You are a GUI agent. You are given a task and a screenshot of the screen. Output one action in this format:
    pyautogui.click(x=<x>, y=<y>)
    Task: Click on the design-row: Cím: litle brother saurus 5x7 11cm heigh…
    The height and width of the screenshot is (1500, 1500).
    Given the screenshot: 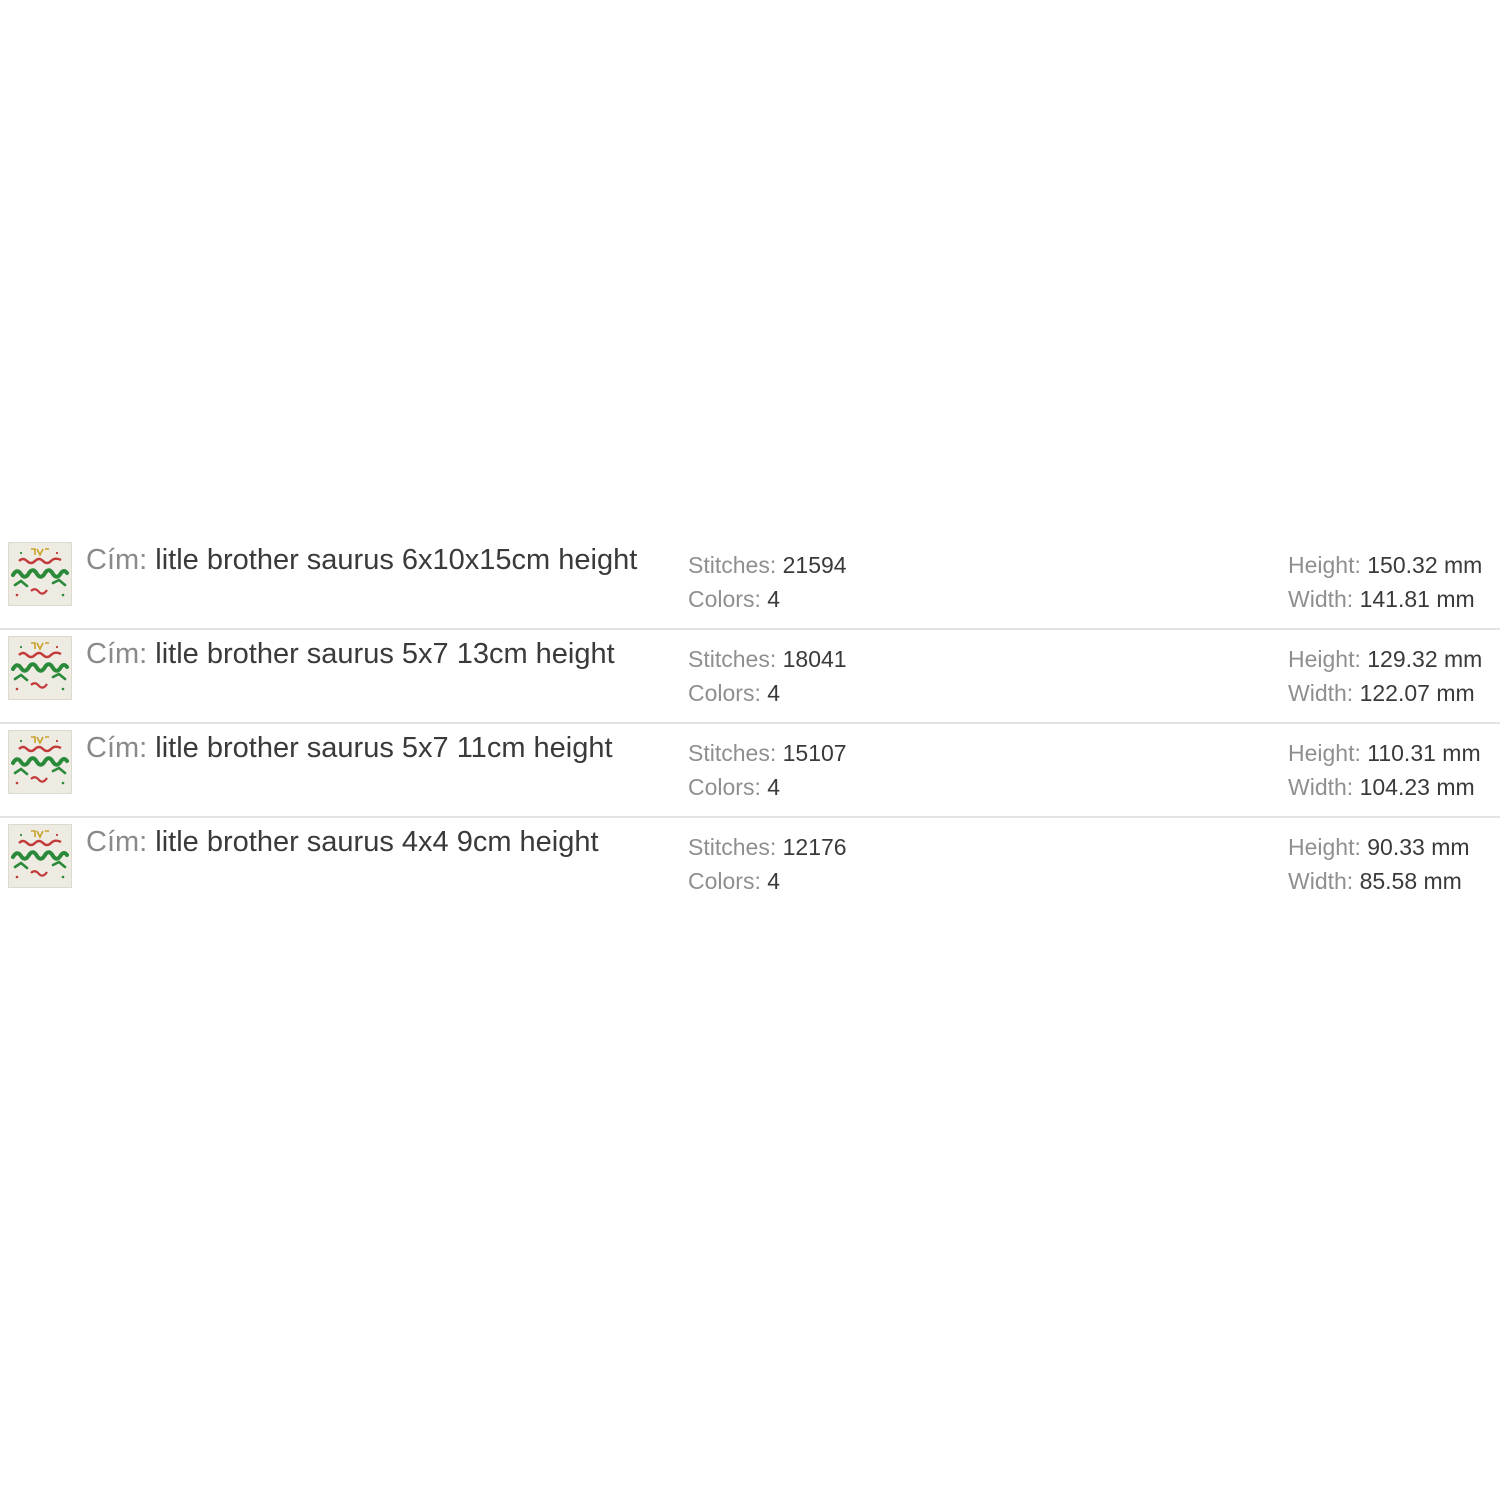 What is the action you would take?
    pyautogui.click(x=750, y=771)
    